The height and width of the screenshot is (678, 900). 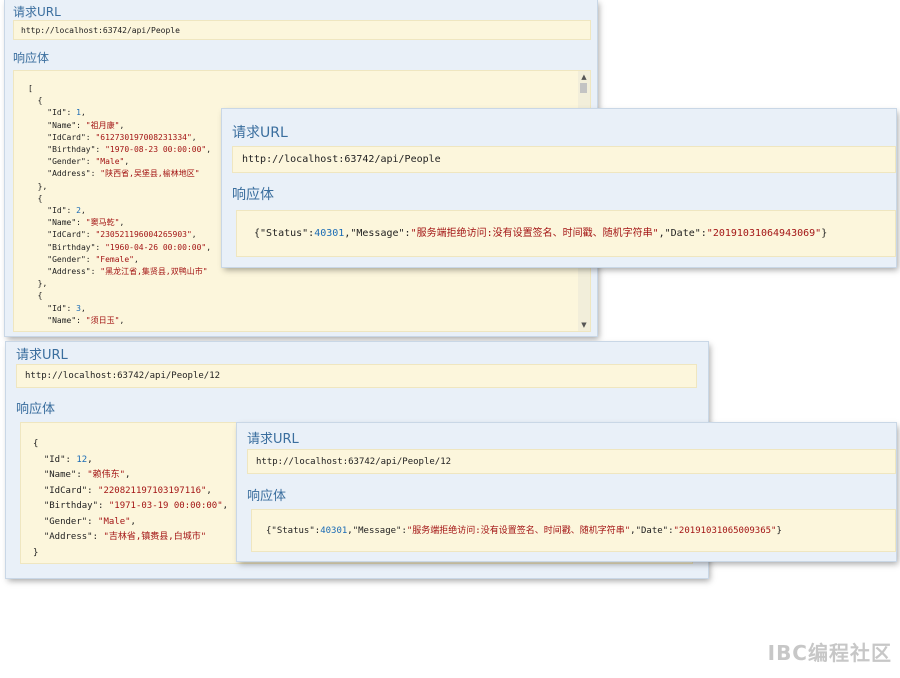 I want to click on code-line: "Name": "须日玉",, so click(x=76, y=320).